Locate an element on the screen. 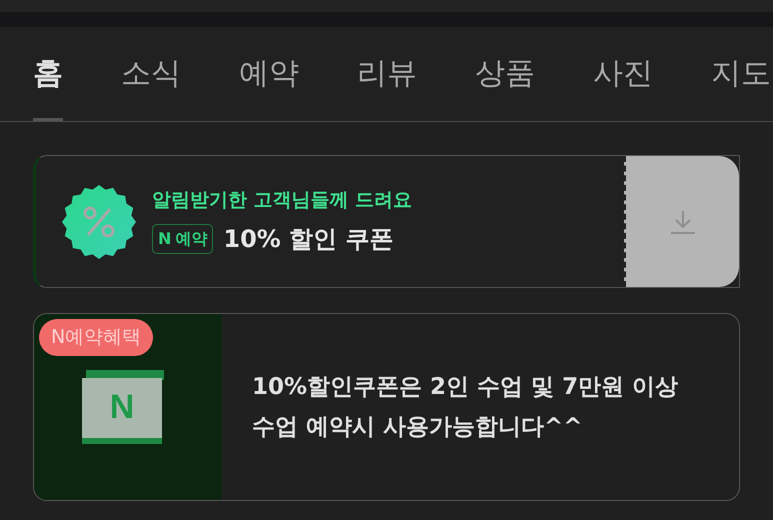 The width and height of the screenshot is (773, 520). badge-label: 예약 is located at coordinates (191, 239).